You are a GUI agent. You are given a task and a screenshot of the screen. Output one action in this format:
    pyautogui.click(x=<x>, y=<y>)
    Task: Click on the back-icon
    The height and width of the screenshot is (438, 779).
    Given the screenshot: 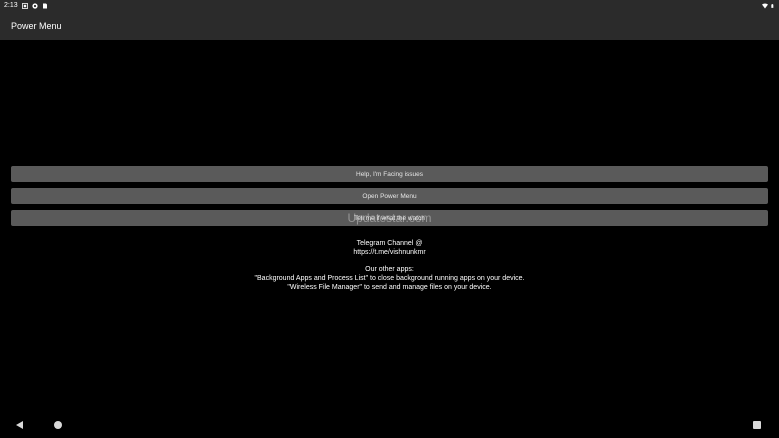 What is the action you would take?
    pyautogui.click(x=19, y=425)
    